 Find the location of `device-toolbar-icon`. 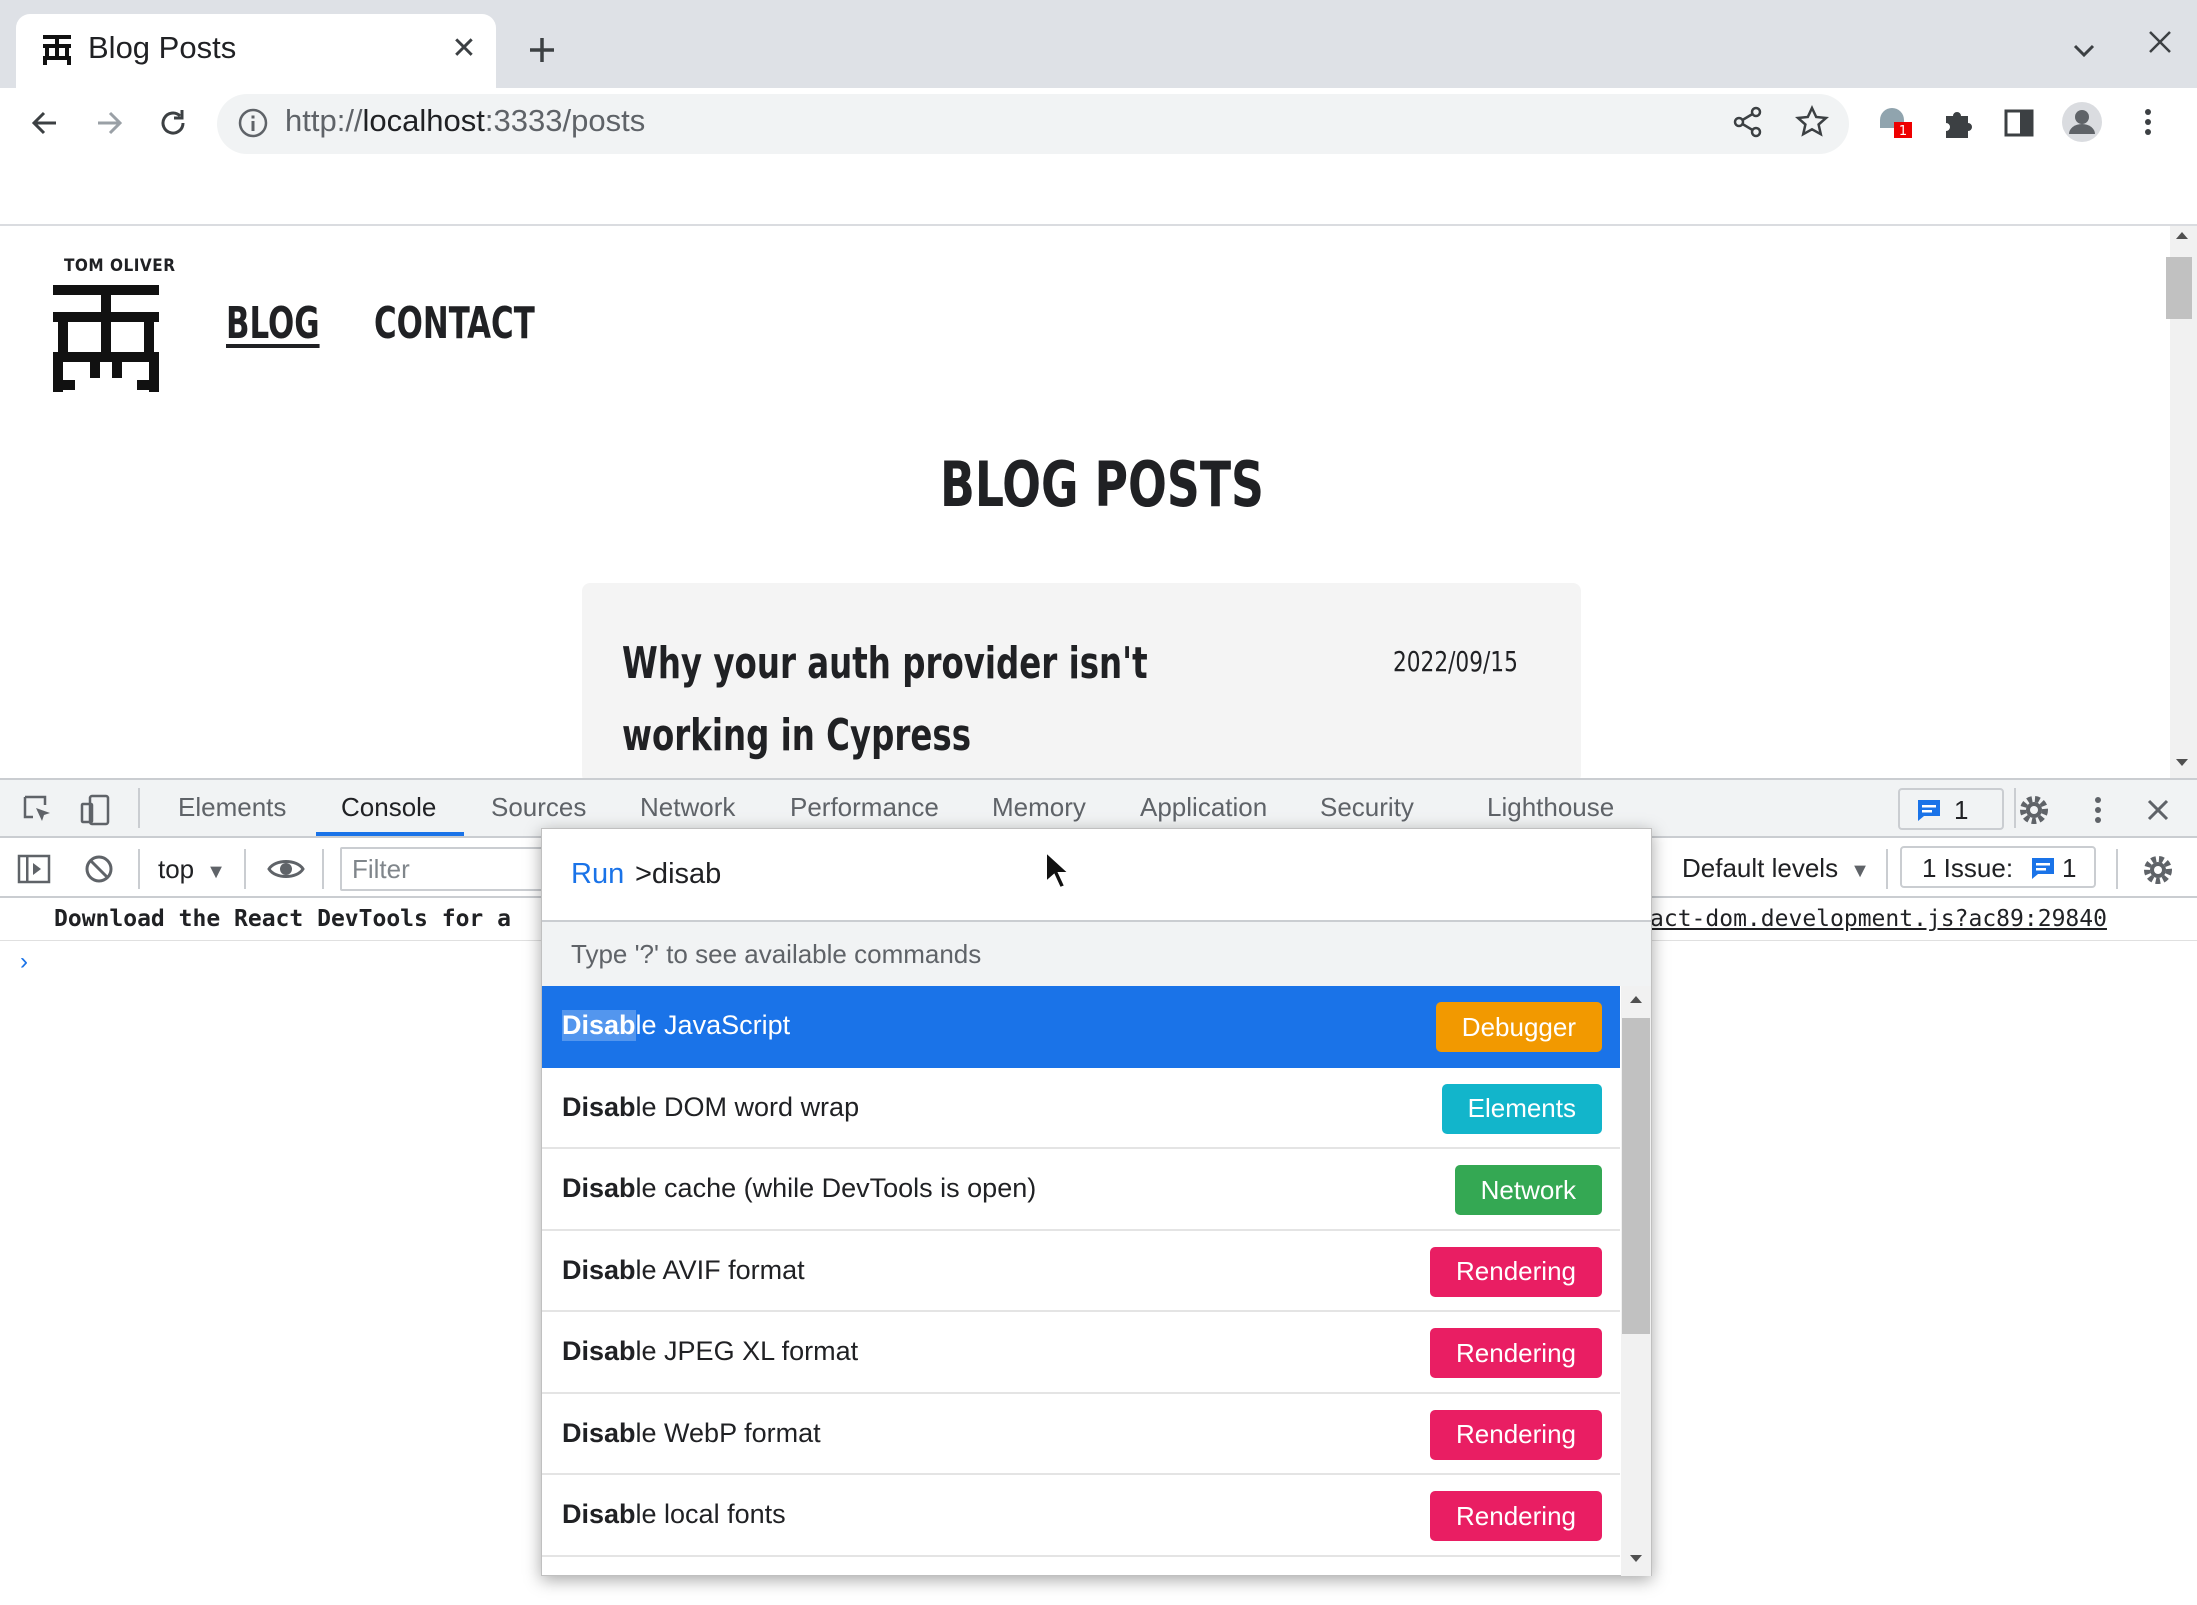

device-toolbar-icon is located at coordinates (96, 810).